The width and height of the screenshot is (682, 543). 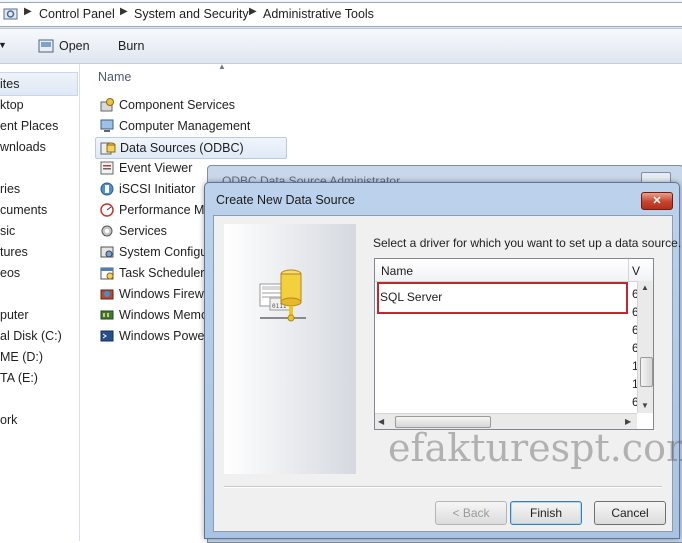 What do you see at coordinates (107, 189) in the screenshot?
I see `iscsi-icon` at bounding box center [107, 189].